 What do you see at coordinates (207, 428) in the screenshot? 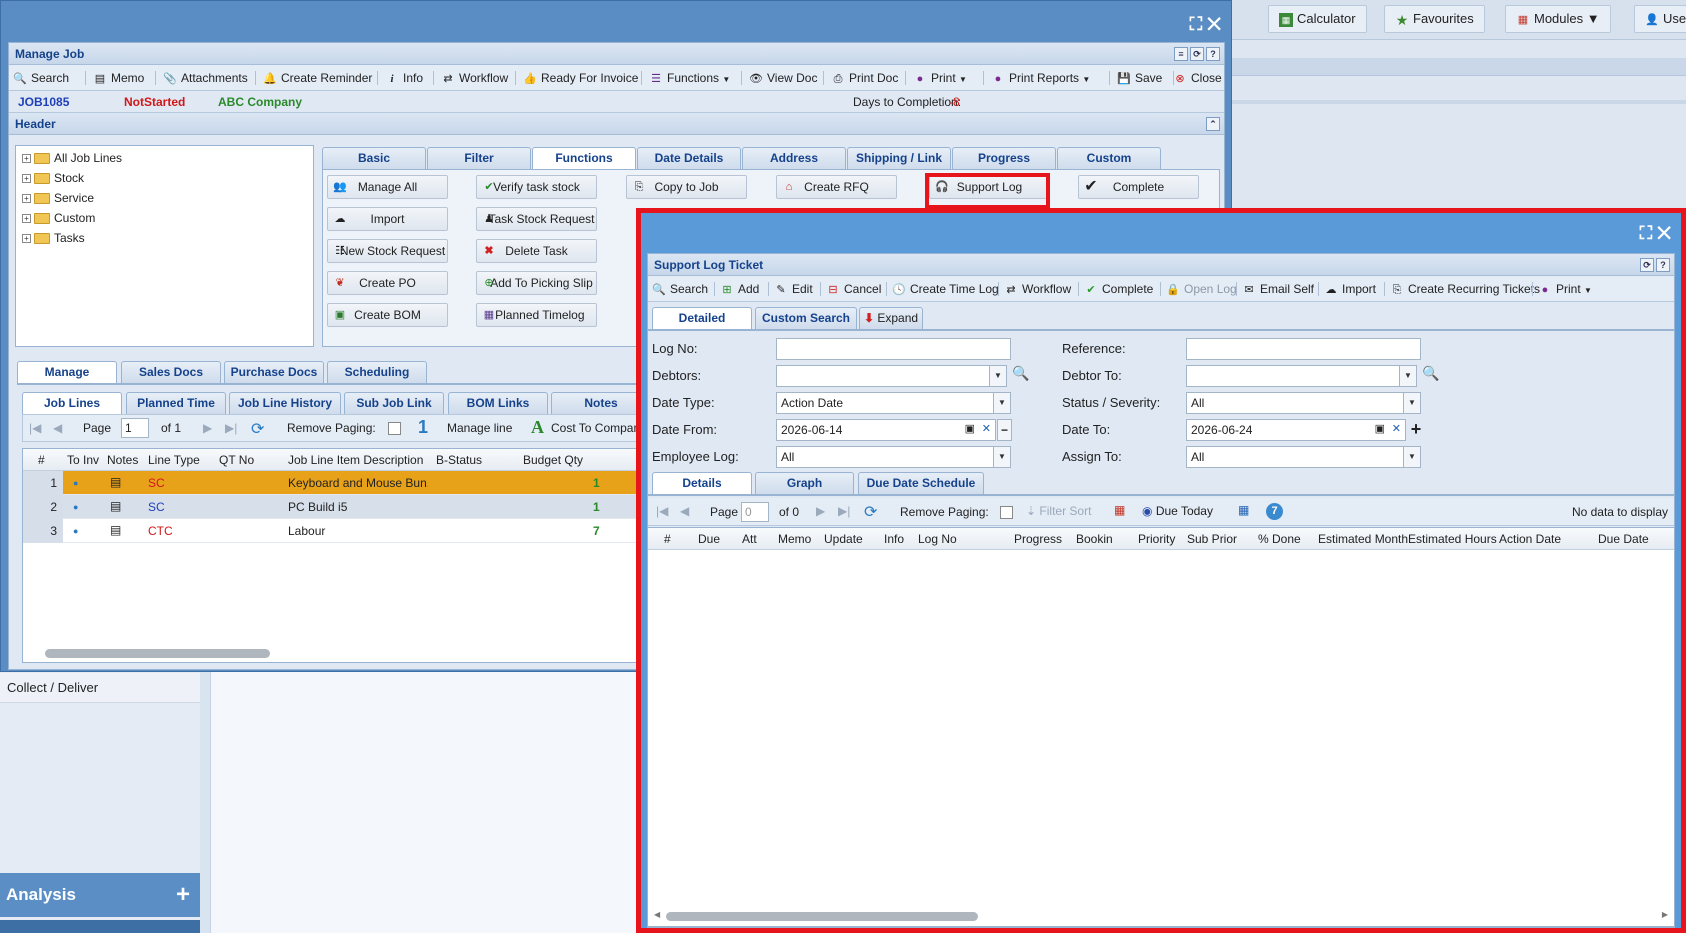
I see `next-page-icon: ▶` at bounding box center [207, 428].